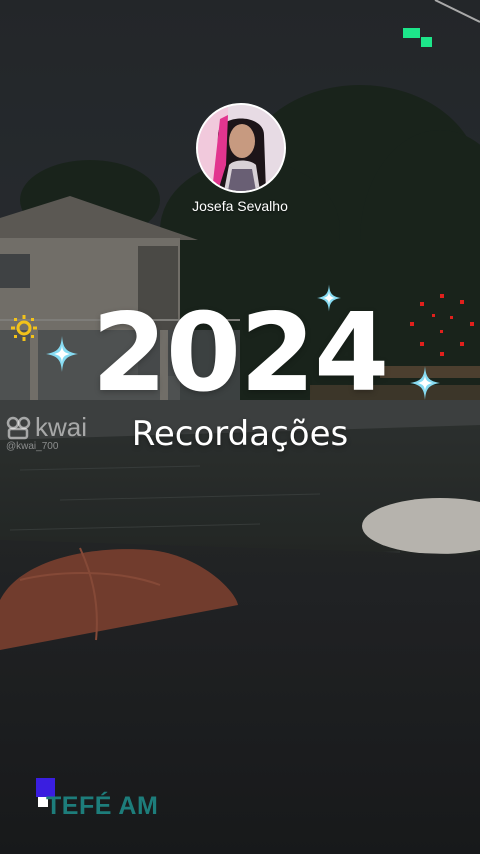 The width and height of the screenshot is (480, 854). Describe the element at coordinates (442, 325) in the screenshot. I see `fireworks-icon` at that location.